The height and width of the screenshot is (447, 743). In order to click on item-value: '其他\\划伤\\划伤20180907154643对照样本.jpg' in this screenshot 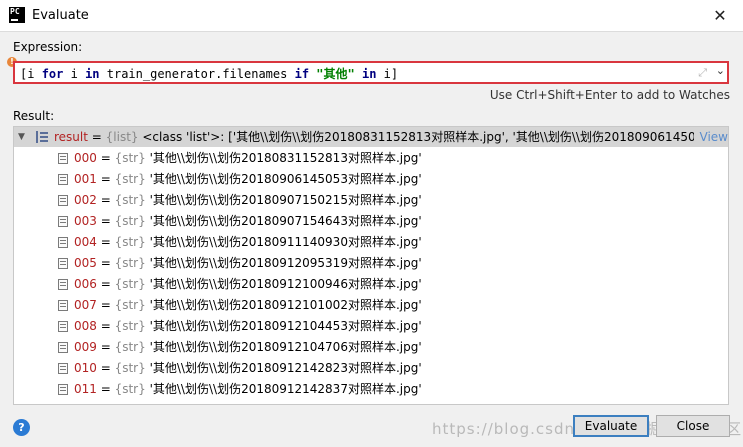, I will do `click(285, 221)`.